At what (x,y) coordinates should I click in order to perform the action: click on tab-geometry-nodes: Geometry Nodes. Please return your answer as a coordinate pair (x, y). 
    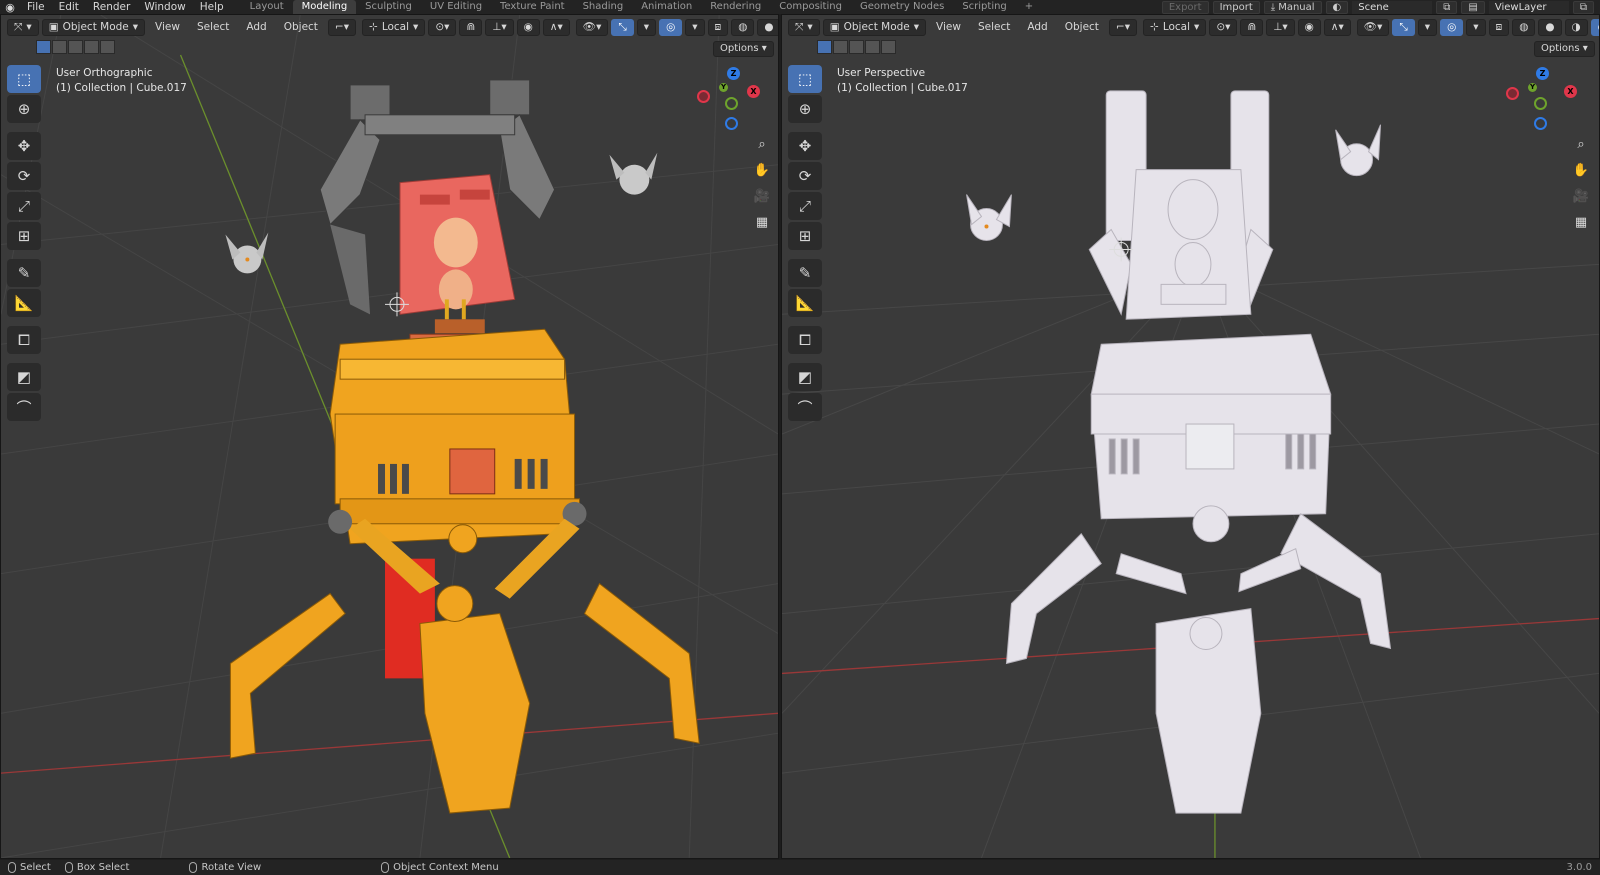
    Looking at the image, I should click on (902, 7).